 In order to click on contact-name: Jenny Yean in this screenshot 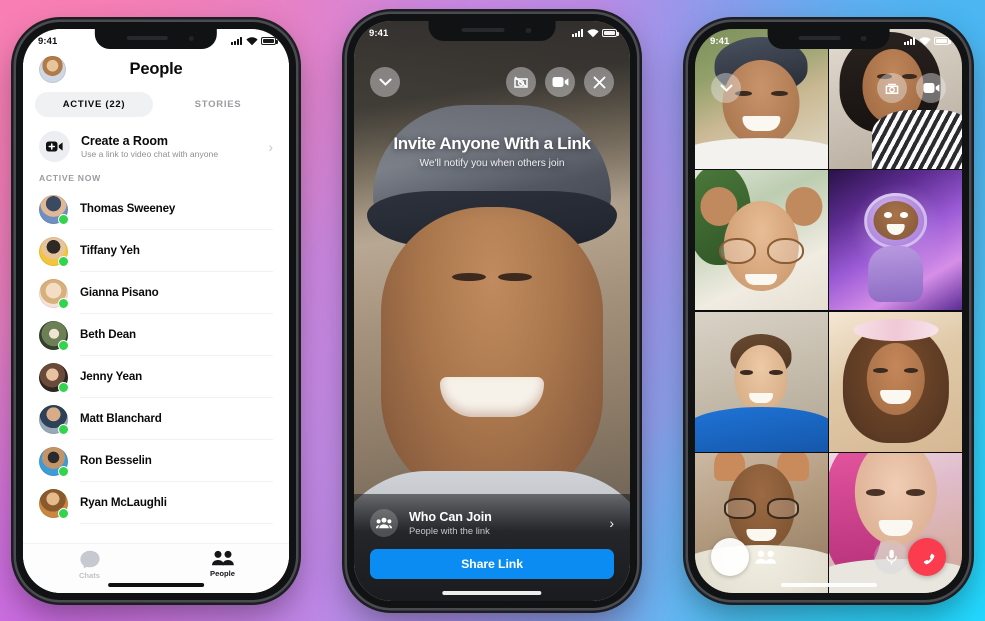, I will do `click(176, 377)`.